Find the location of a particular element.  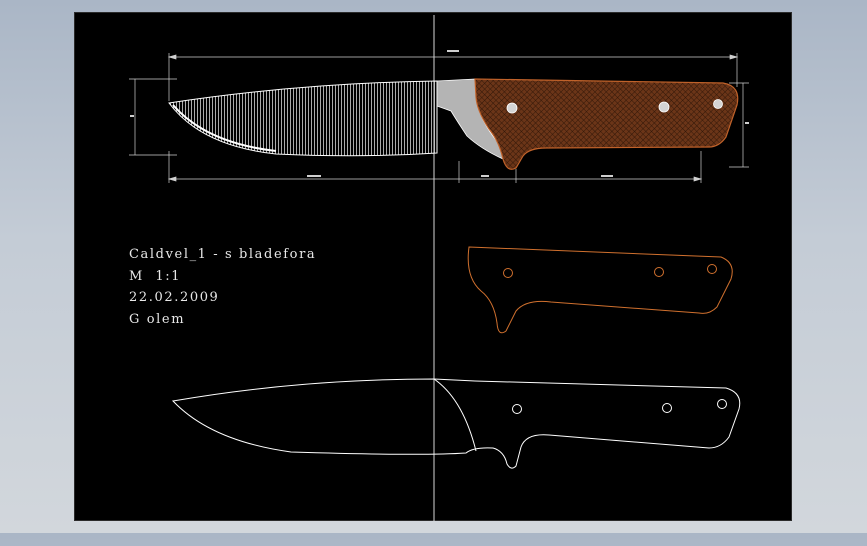

handle-scale-outline is located at coordinates (600, 290).